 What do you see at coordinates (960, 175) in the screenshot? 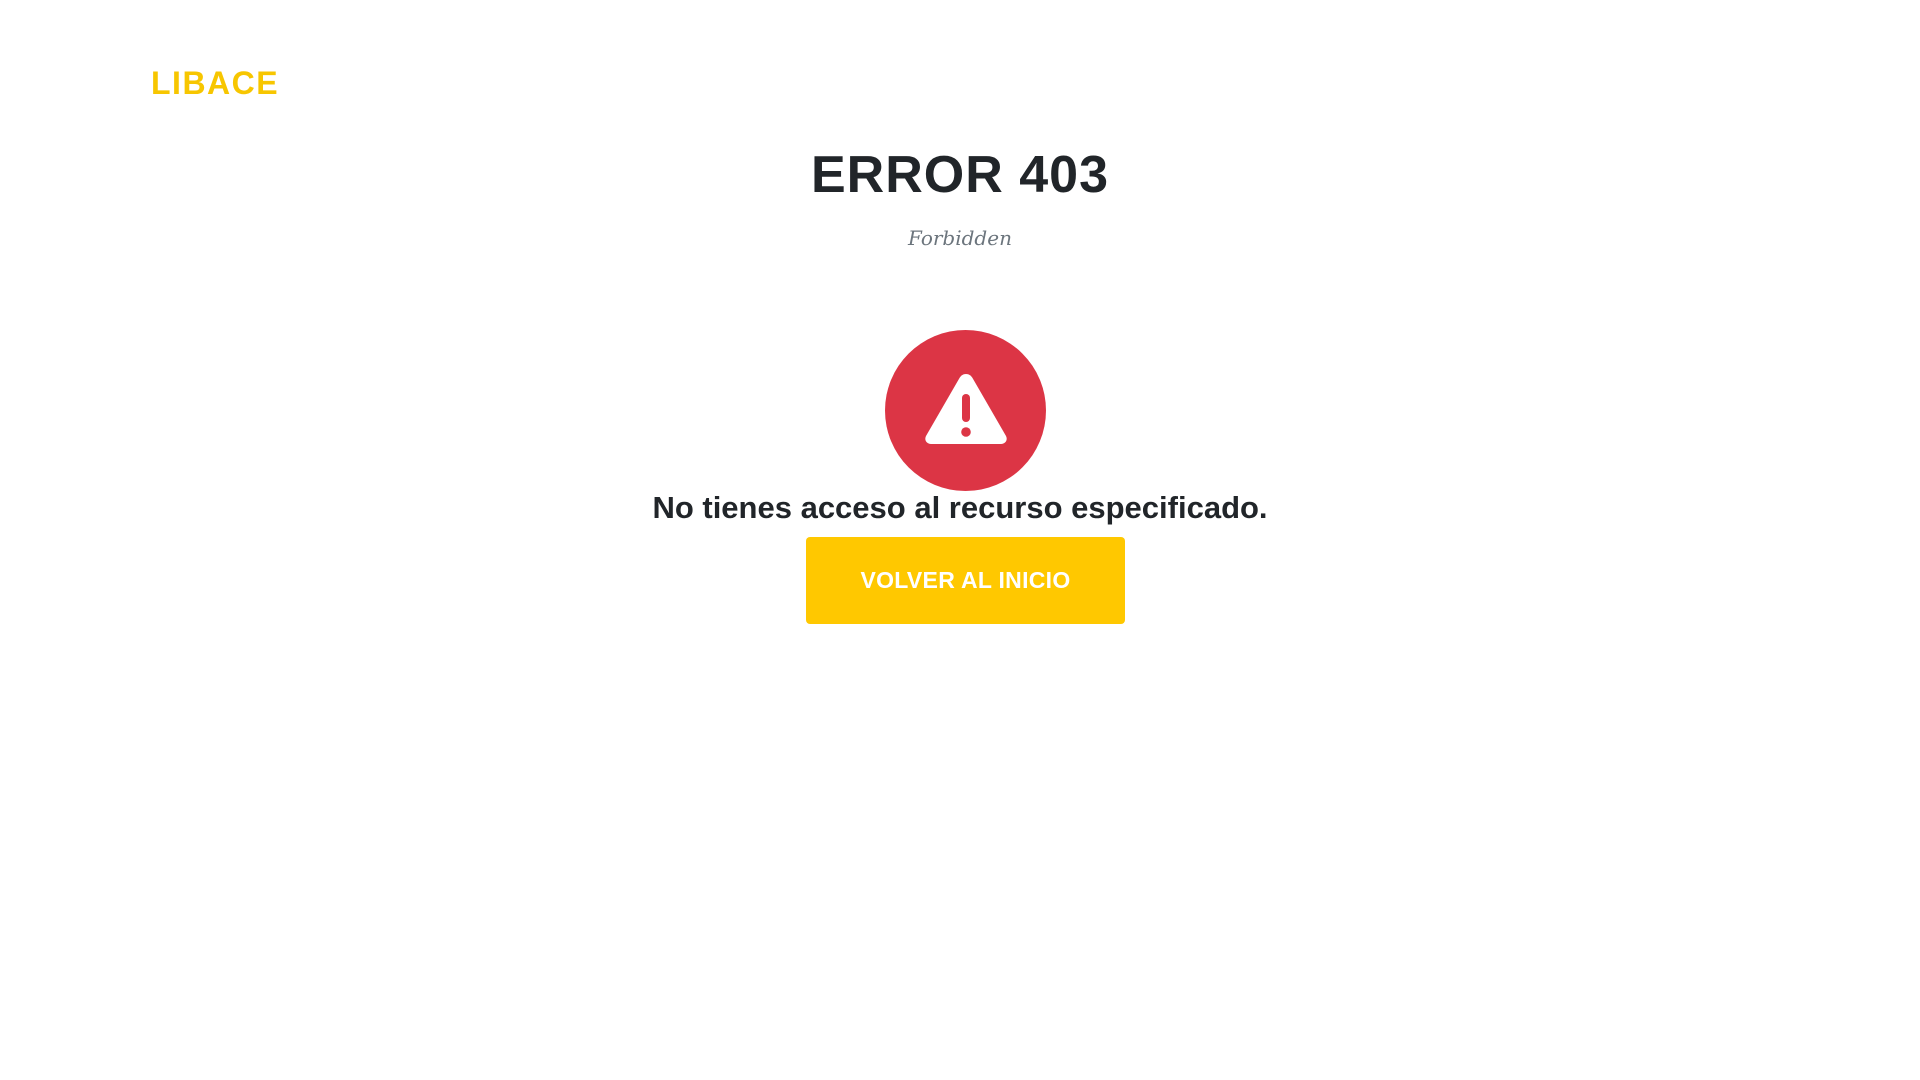
I see `error-title: ERROR 403` at bounding box center [960, 175].